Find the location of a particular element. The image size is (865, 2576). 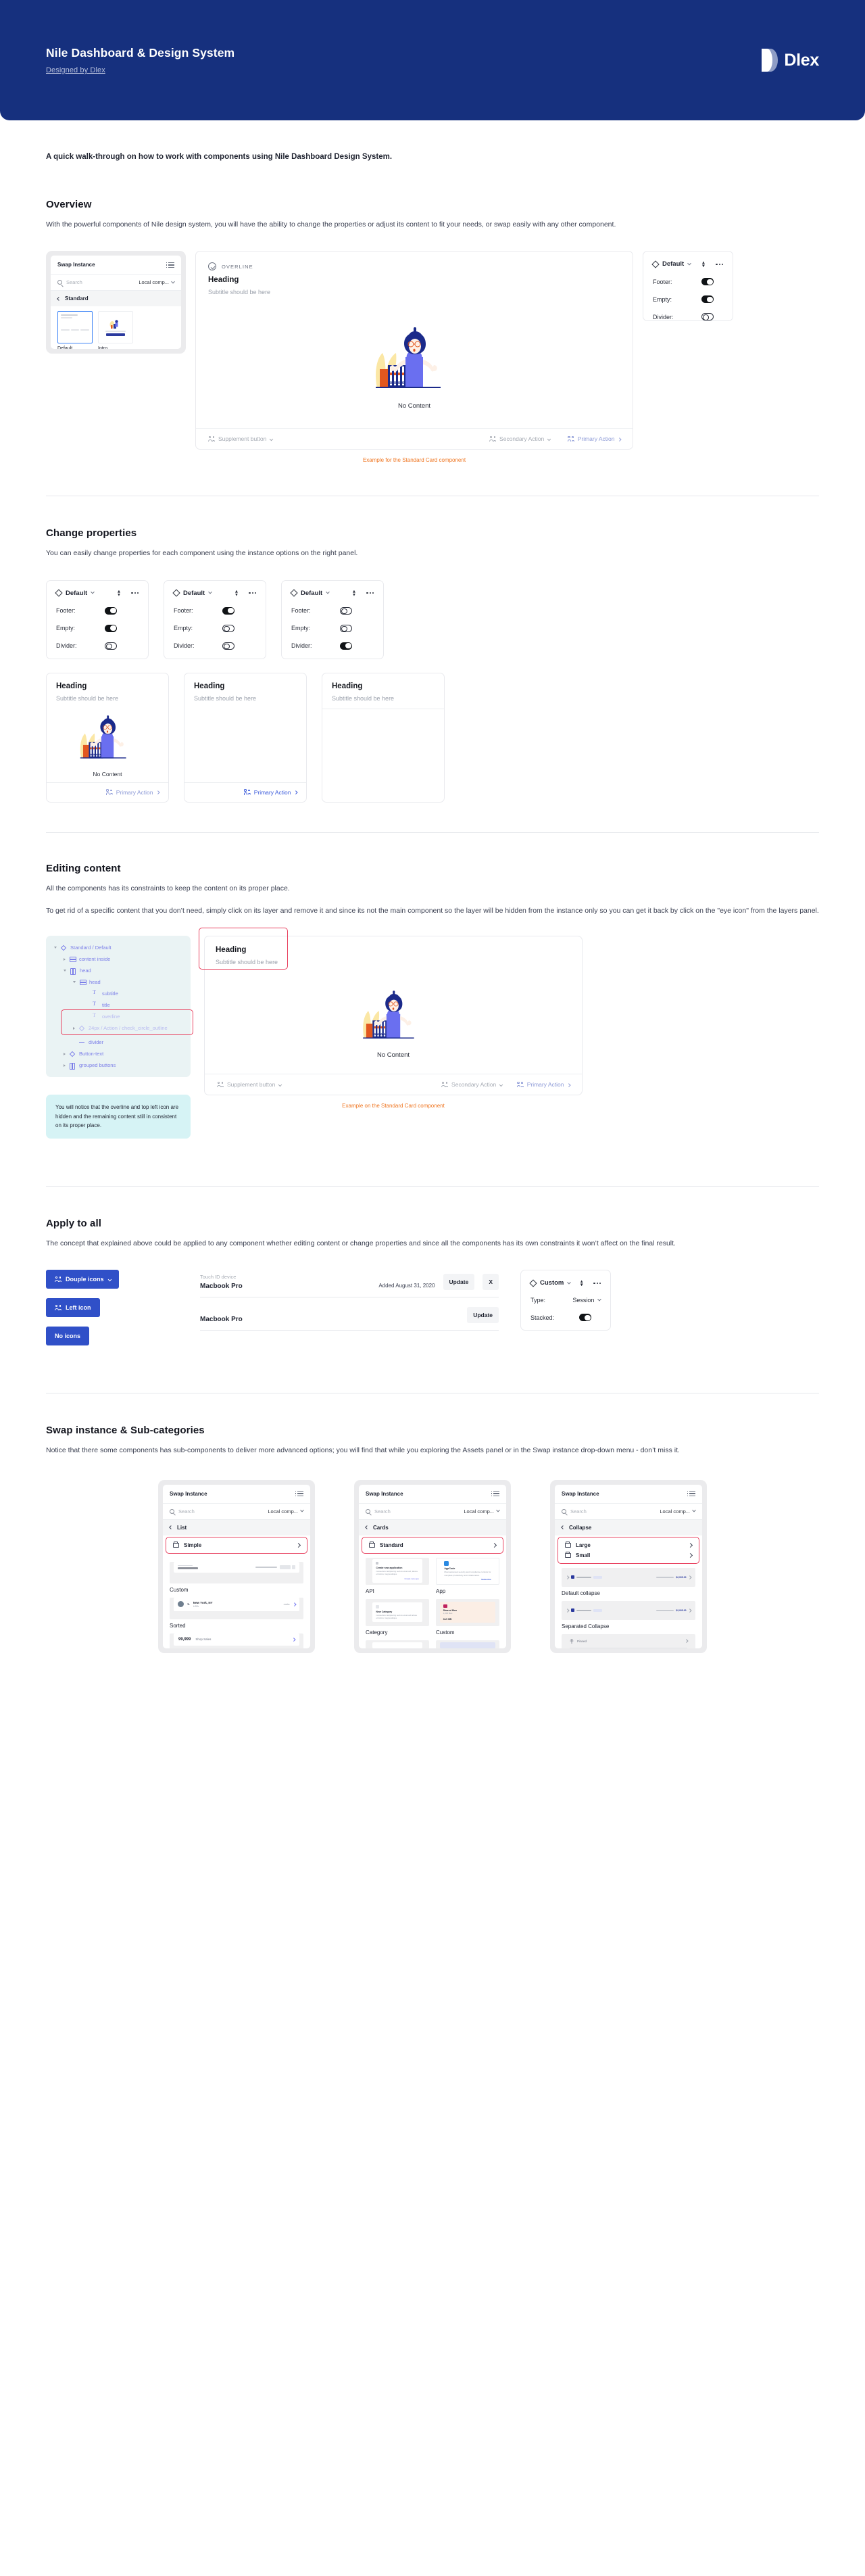

meta-label: meta is located at coordinates (286, 1604).